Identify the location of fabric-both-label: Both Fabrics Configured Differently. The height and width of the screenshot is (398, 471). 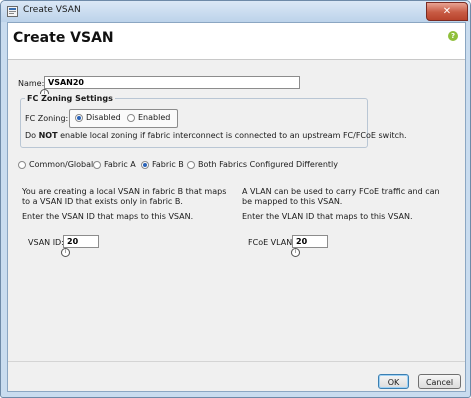
(268, 164).